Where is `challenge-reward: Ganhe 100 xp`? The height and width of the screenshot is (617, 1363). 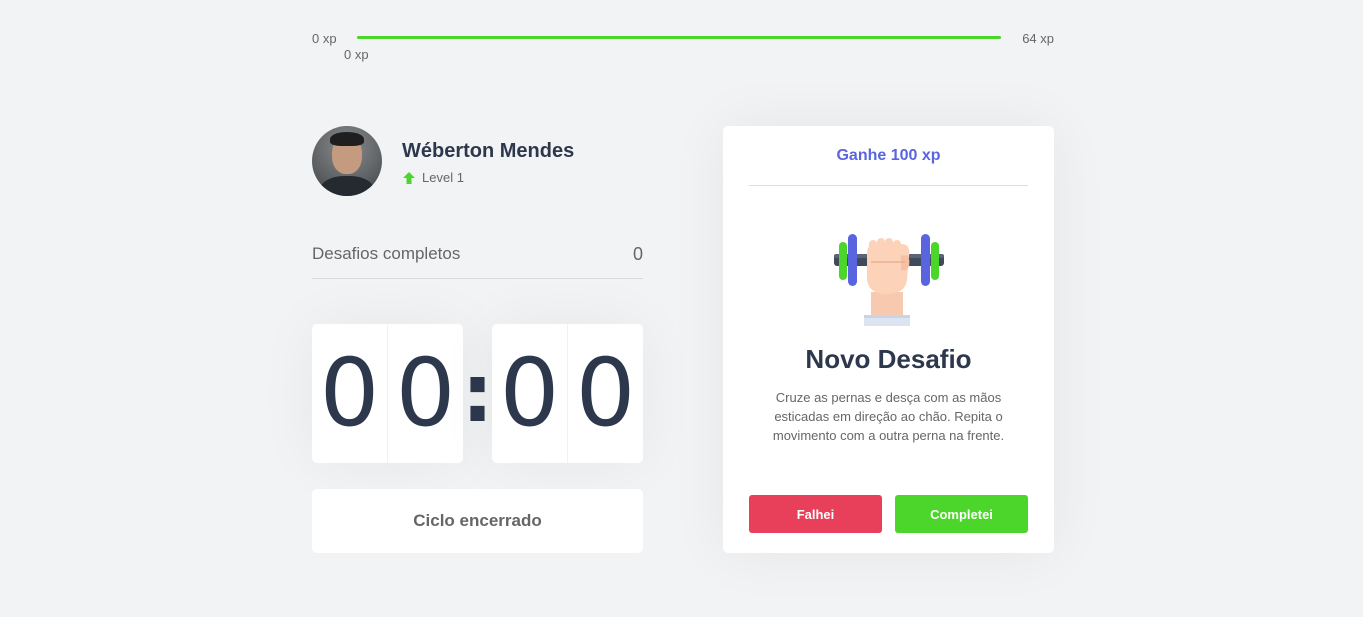
challenge-reward: Ganhe 100 xp is located at coordinates (888, 156).